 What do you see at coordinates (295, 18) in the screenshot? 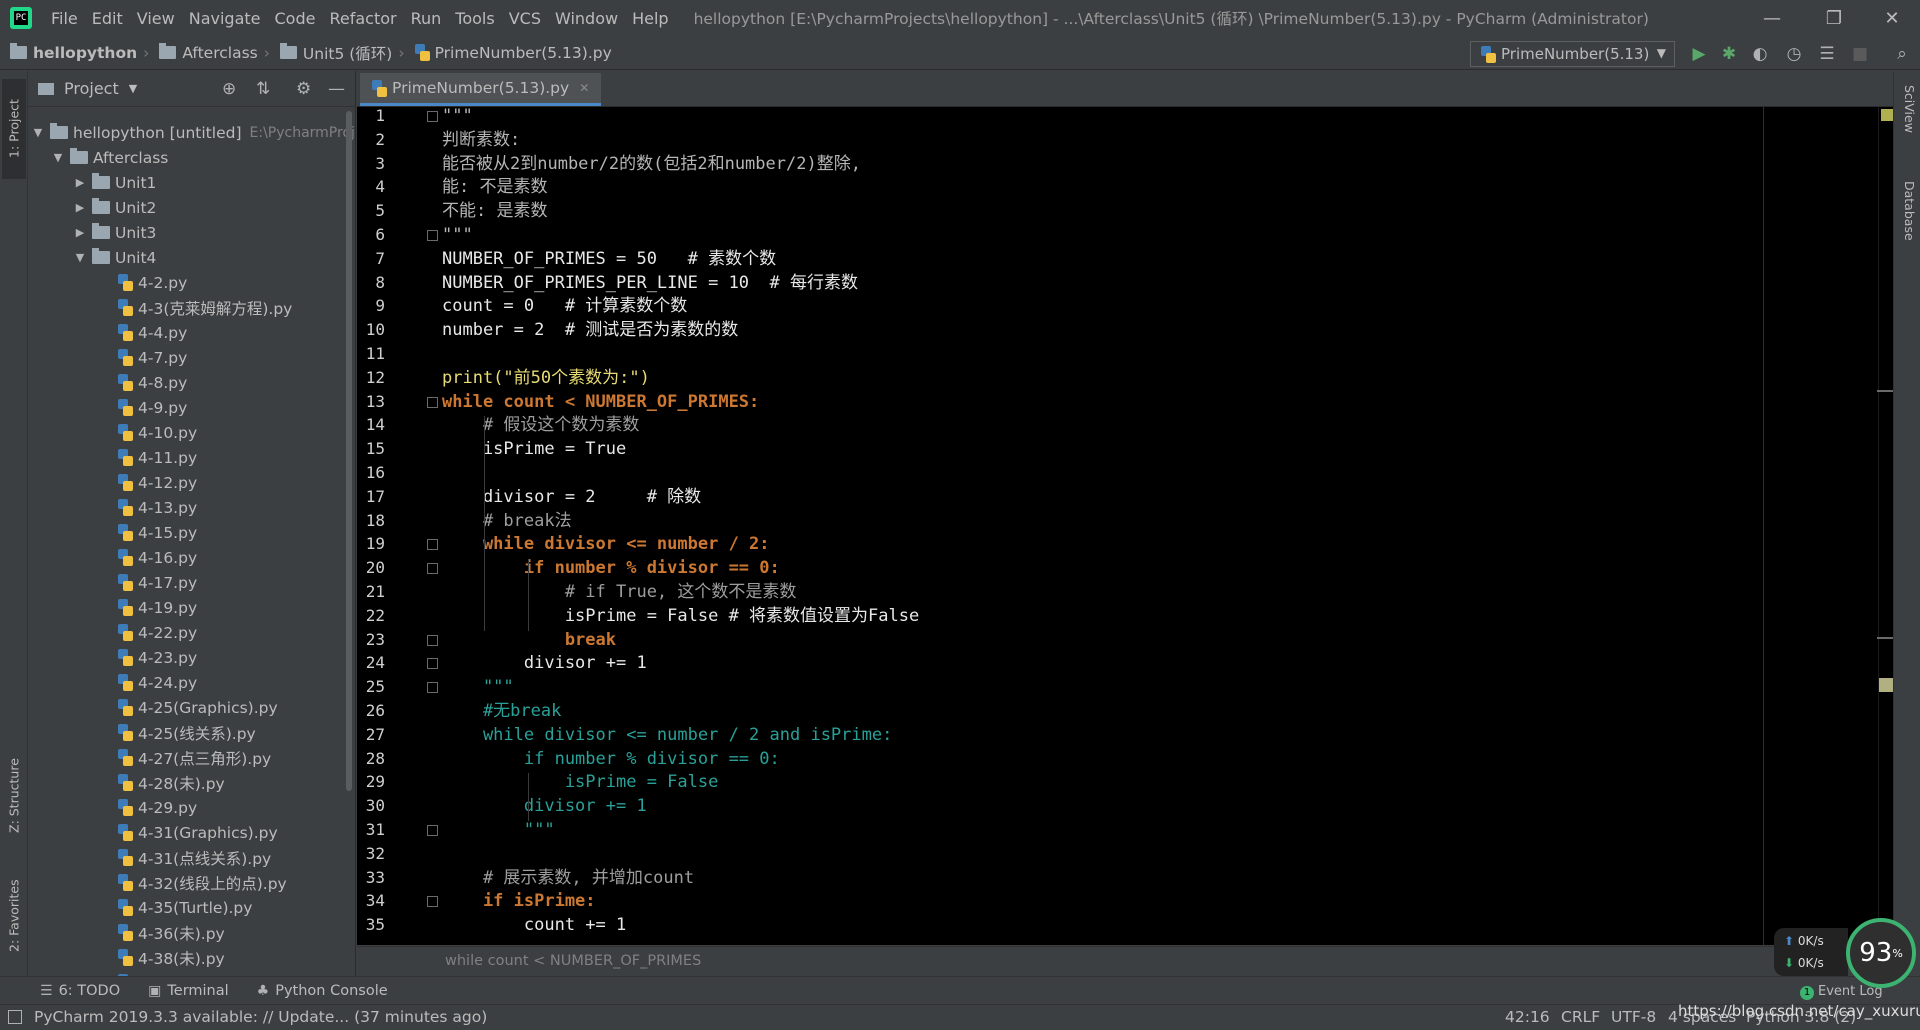
I see `menu-code: Code` at bounding box center [295, 18].